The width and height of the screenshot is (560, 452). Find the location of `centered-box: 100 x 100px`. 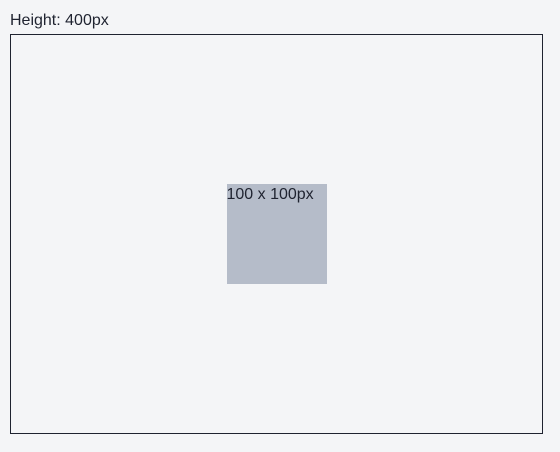

centered-box: 100 x 100px is located at coordinates (276, 234).